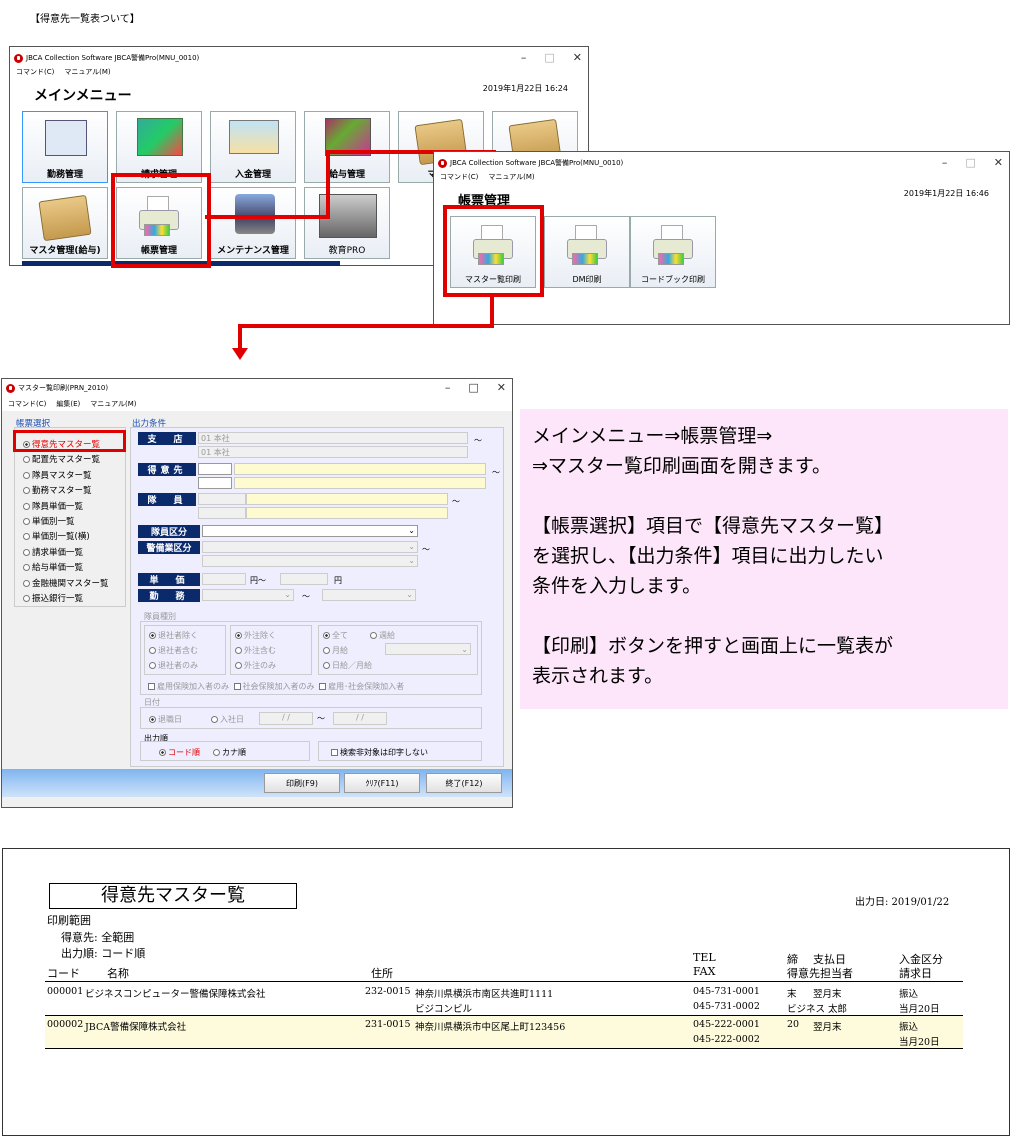  What do you see at coordinates (253, 251) in the screenshot?
I see `tile-label: メンテナンス管理` at bounding box center [253, 251].